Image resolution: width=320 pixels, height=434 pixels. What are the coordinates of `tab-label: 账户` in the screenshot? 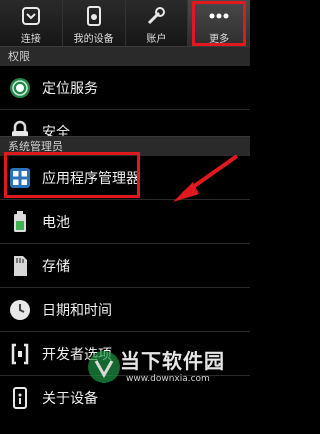 It's located at (156, 39).